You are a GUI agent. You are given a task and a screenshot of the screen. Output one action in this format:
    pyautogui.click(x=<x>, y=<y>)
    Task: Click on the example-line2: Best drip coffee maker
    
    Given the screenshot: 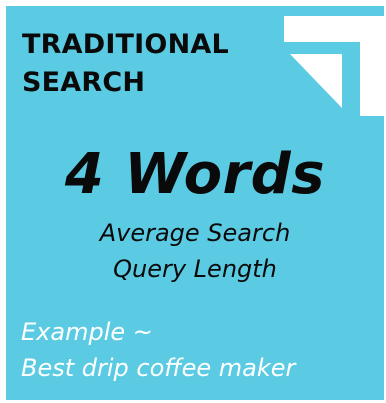 What is the action you would take?
    pyautogui.click(x=158, y=368)
    